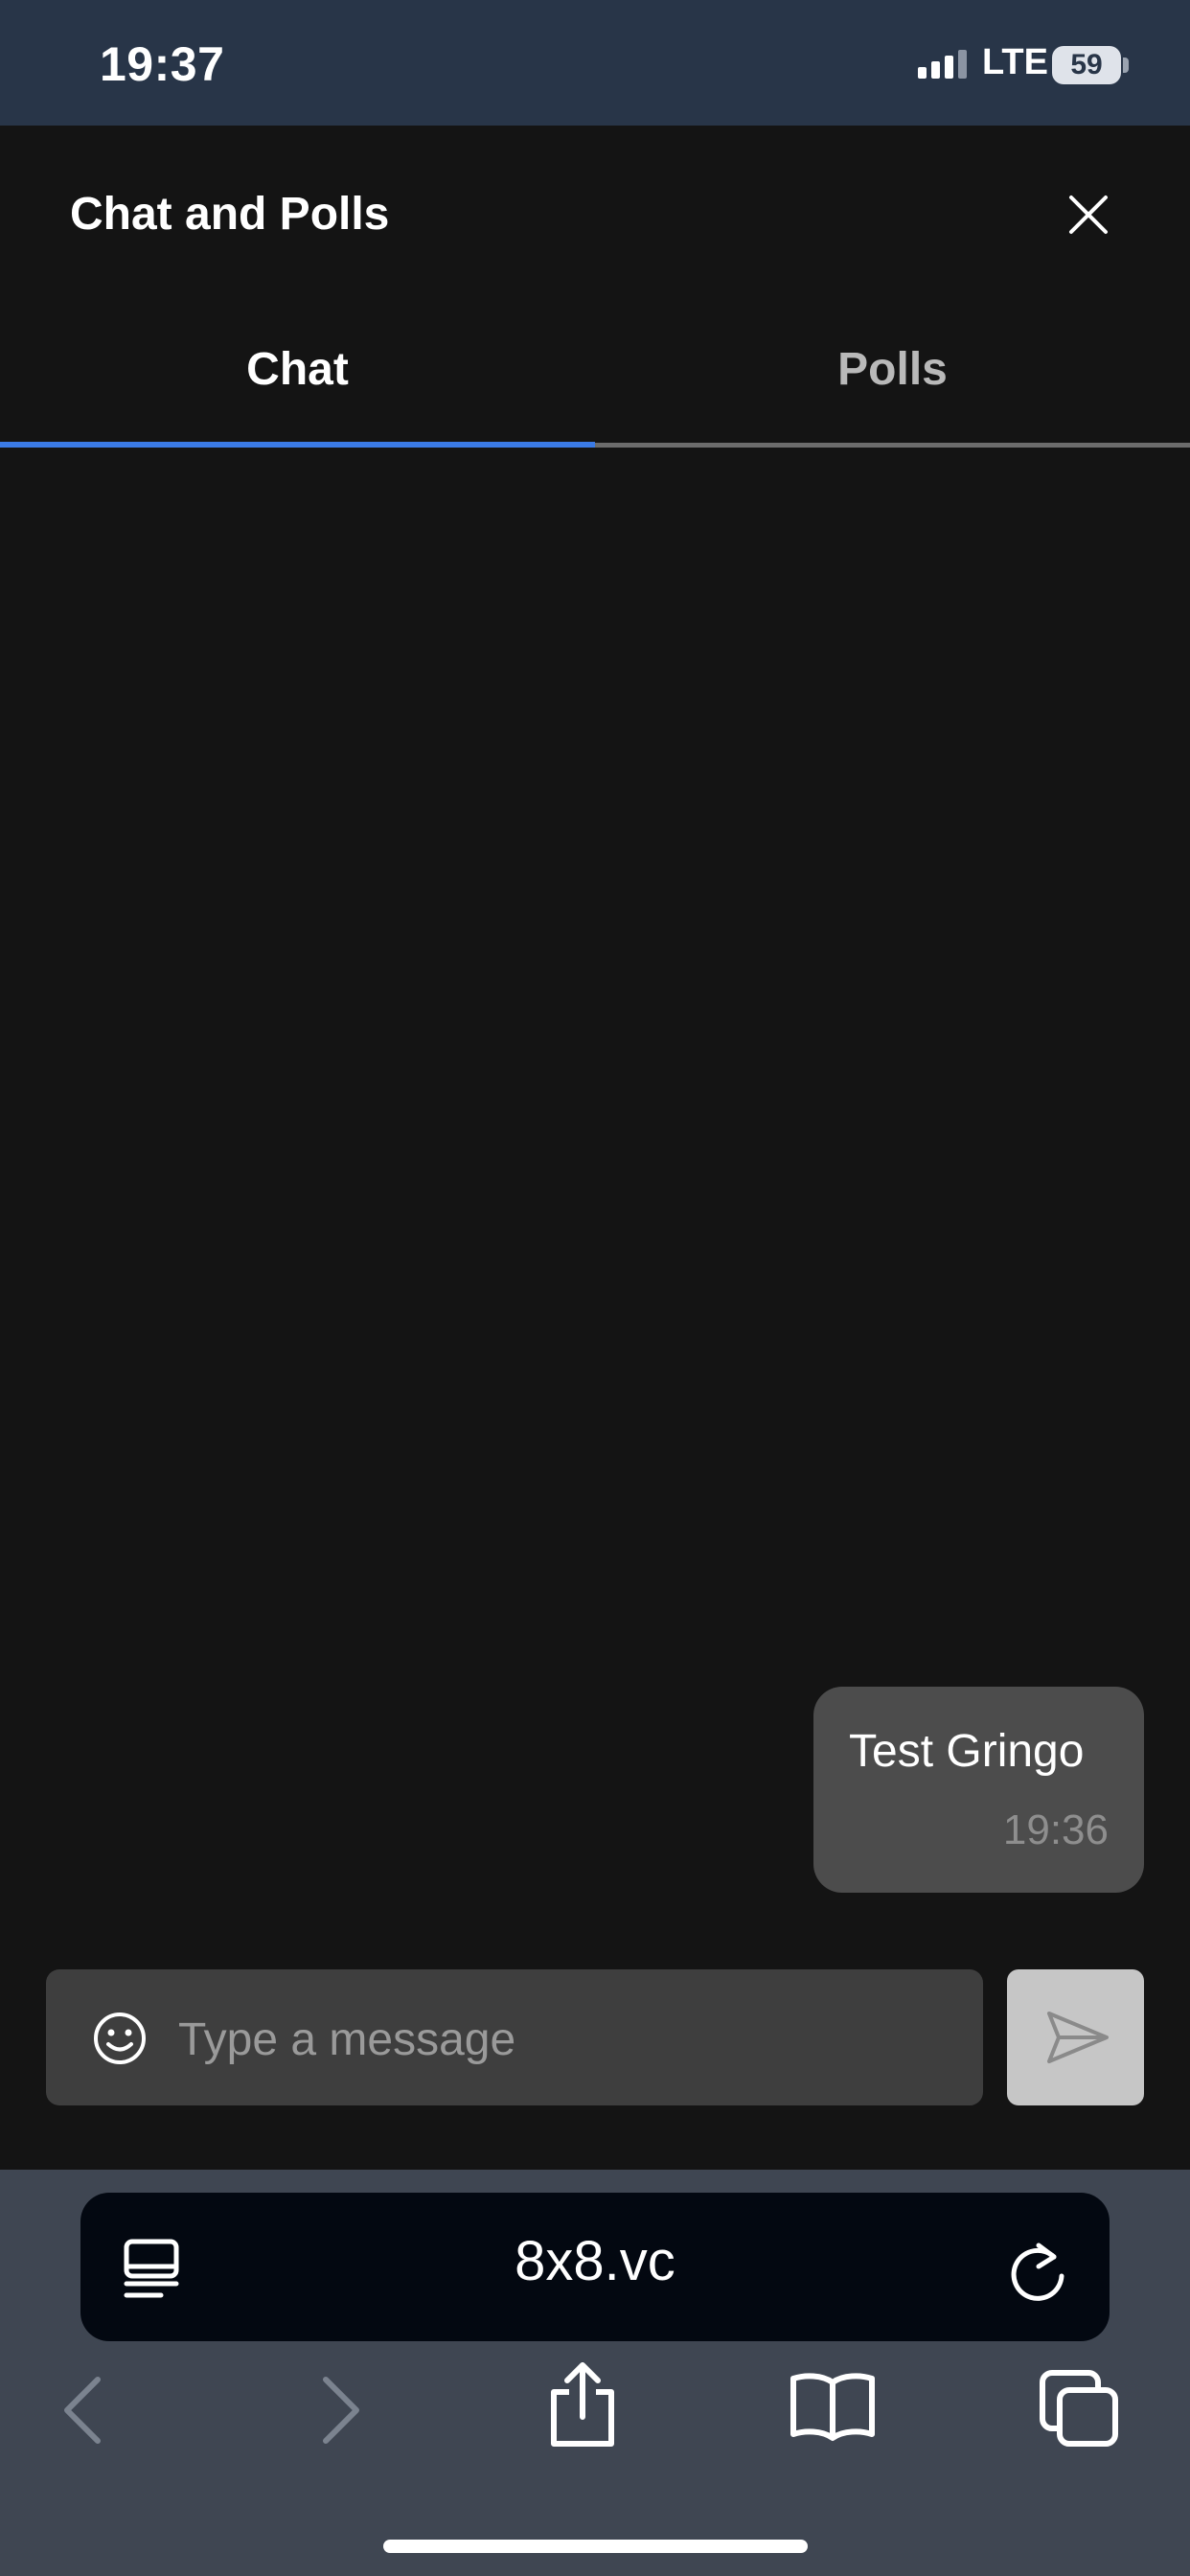 The width and height of the screenshot is (1190, 2576). I want to click on send-icon, so click(1078, 2037).